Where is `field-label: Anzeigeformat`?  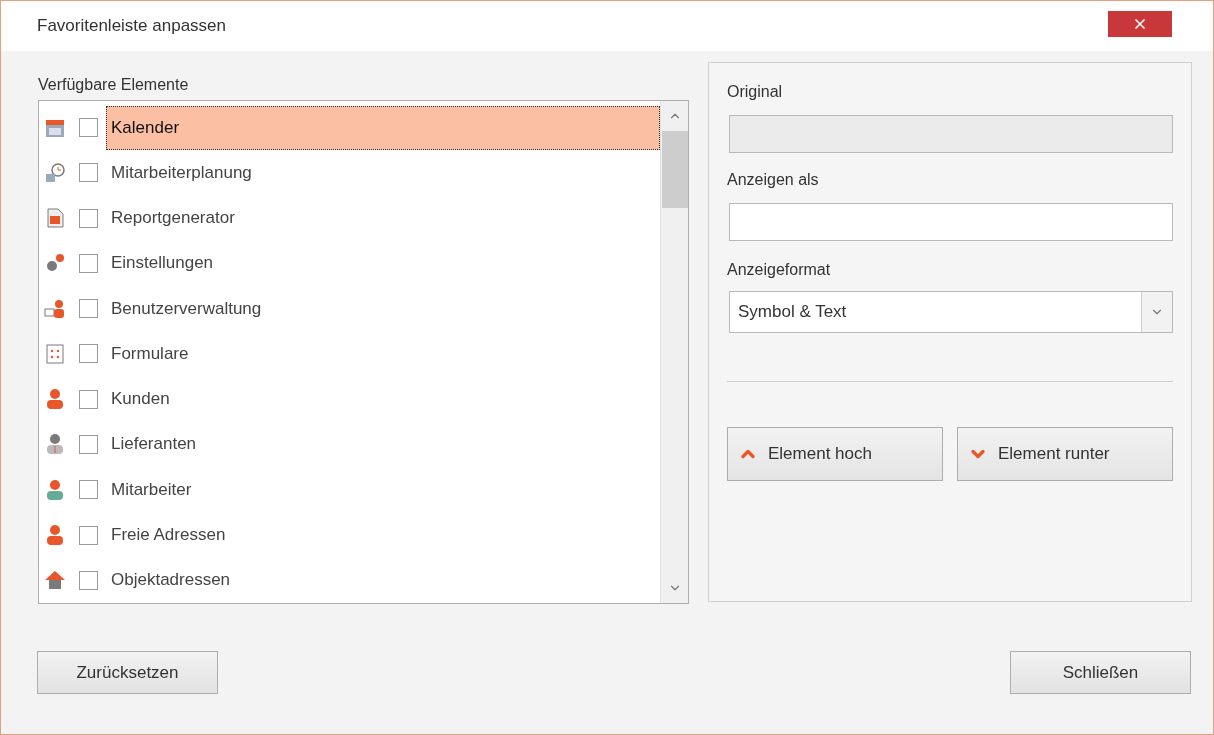
field-label: Anzeigeformat is located at coordinates (779, 270).